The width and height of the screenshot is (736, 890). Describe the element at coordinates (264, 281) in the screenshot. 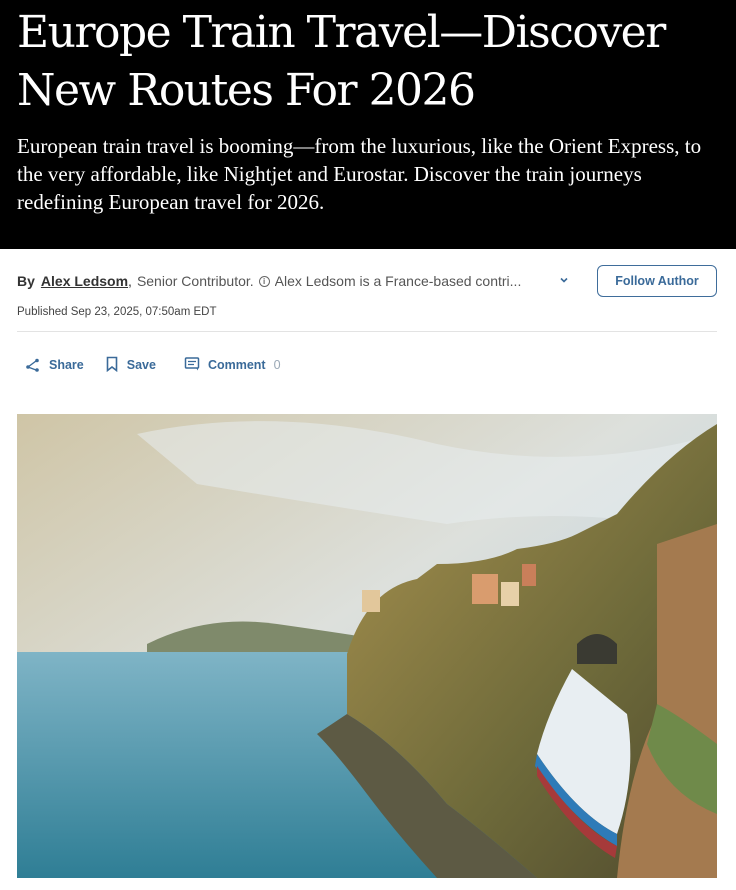

I see `info-icon: i` at that location.